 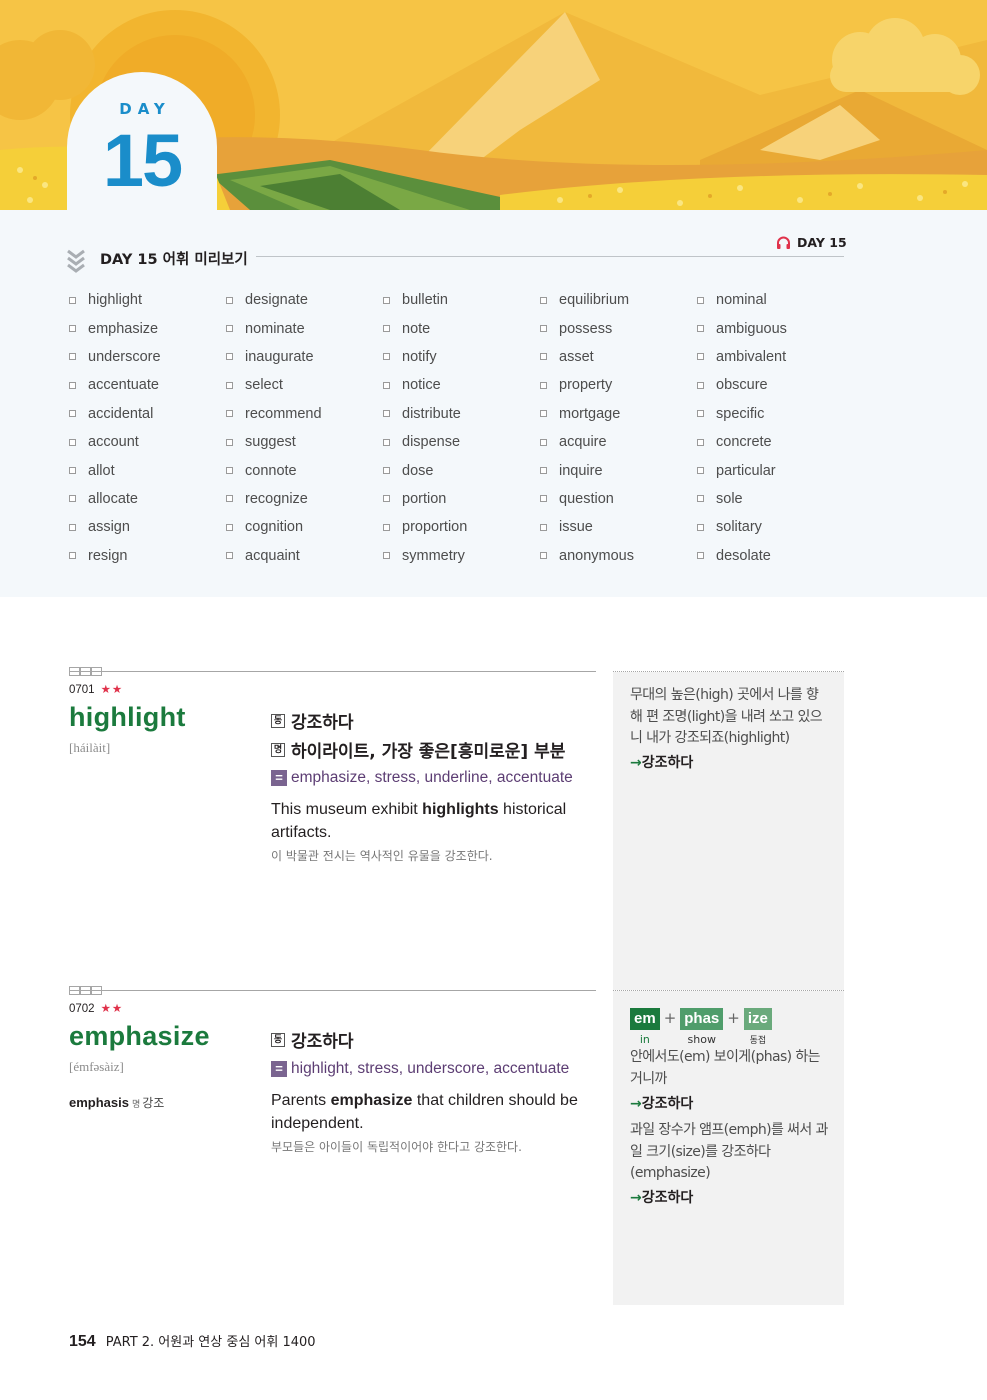 What do you see at coordinates (458, 357) in the screenshot?
I see `preview-word-item: notify` at bounding box center [458, 357].